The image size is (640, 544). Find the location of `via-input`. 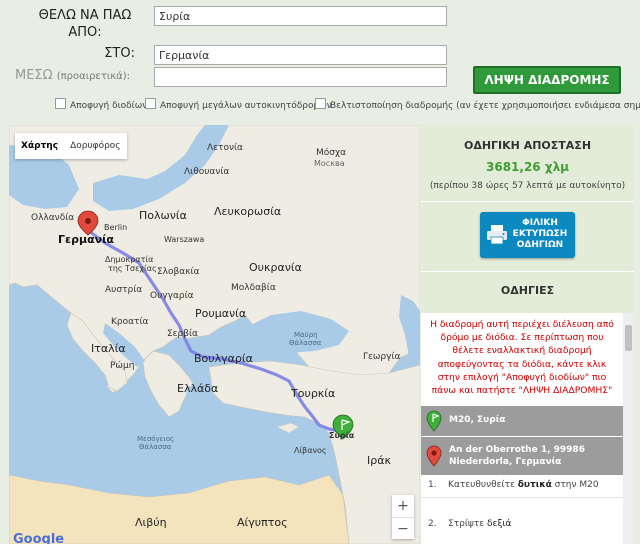

via-input is located at coordinates (300, 77).